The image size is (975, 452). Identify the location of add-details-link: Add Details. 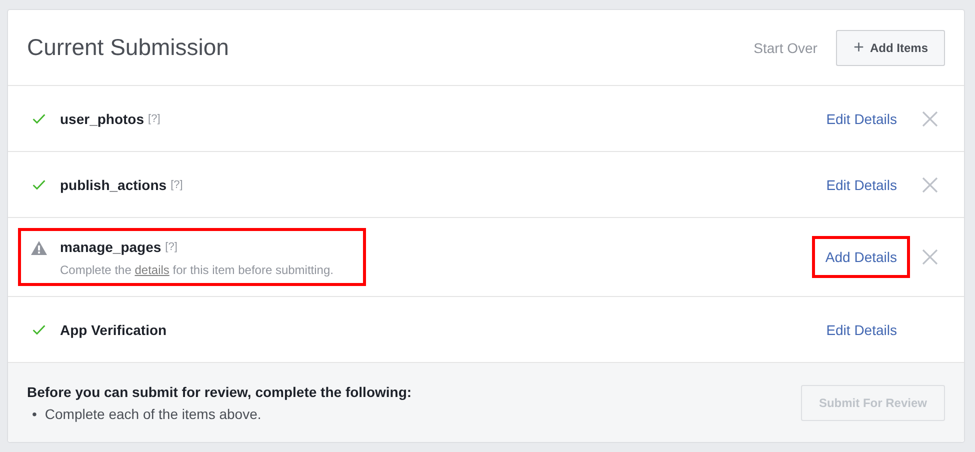
(861, 257).